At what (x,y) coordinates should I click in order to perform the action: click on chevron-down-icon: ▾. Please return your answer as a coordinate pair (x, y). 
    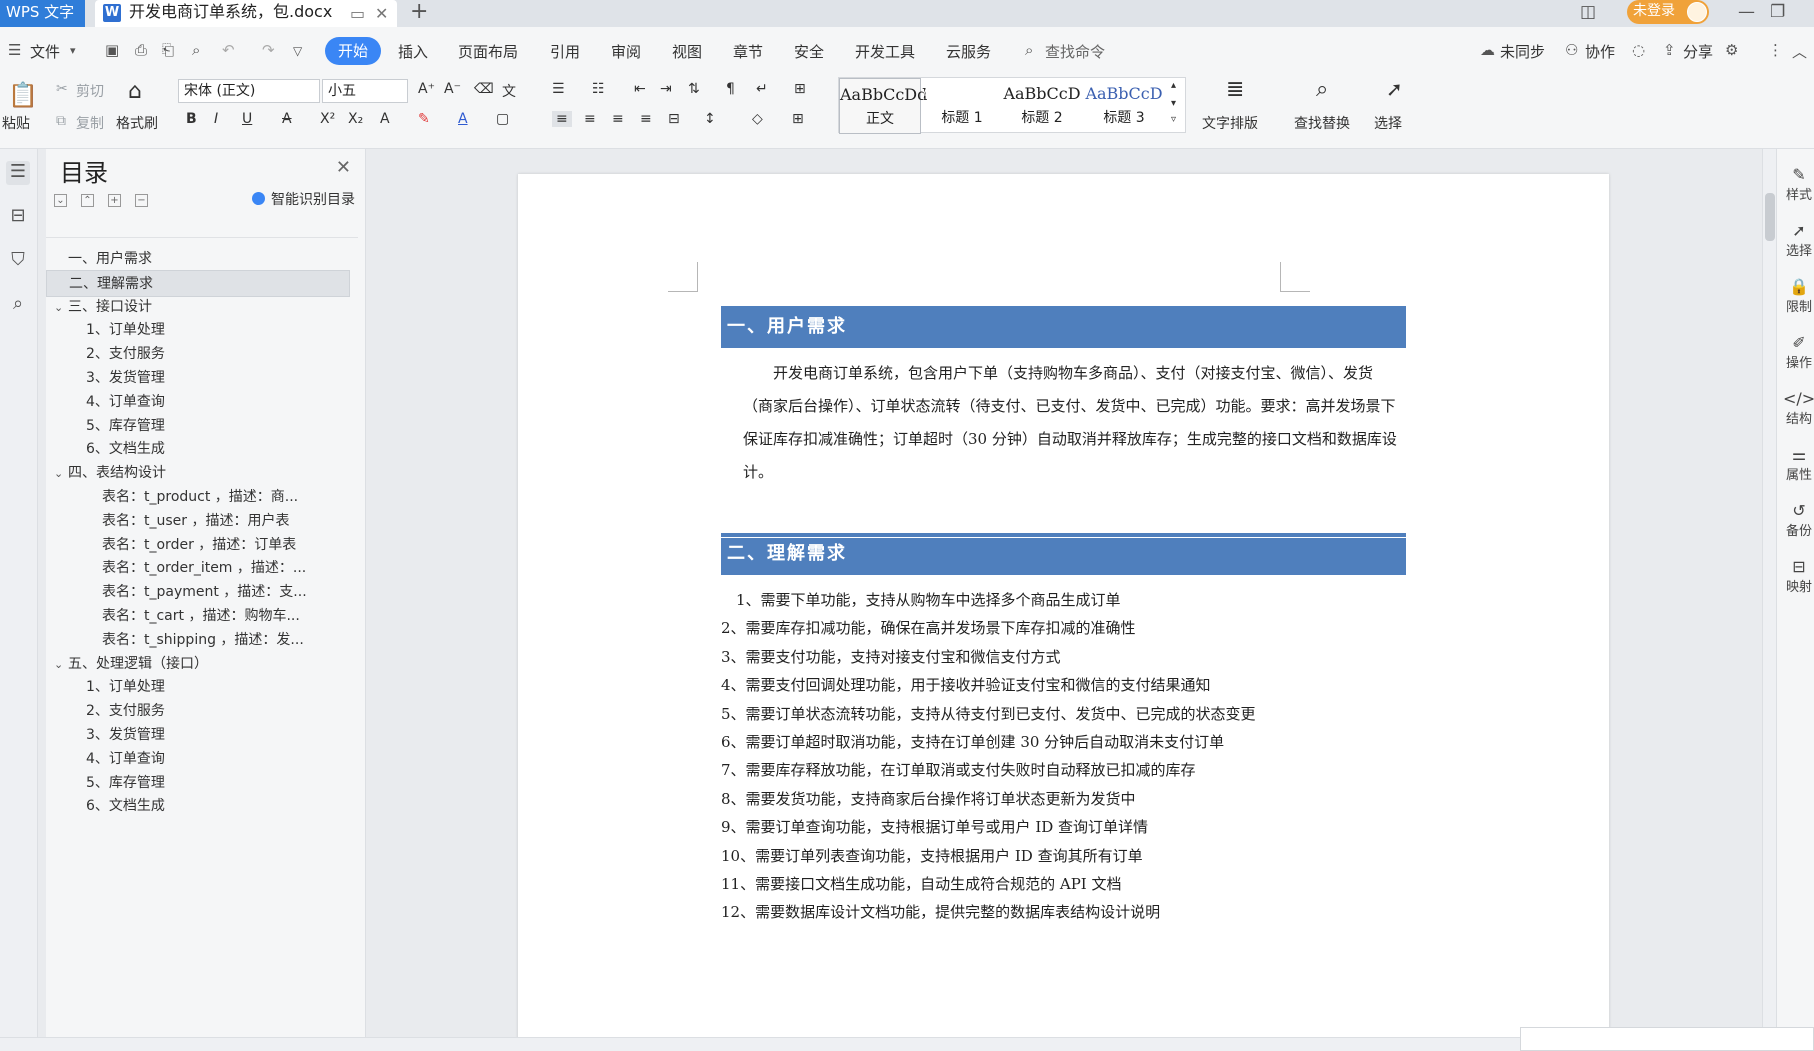
    Looking at the image, I should click on (73, 50).